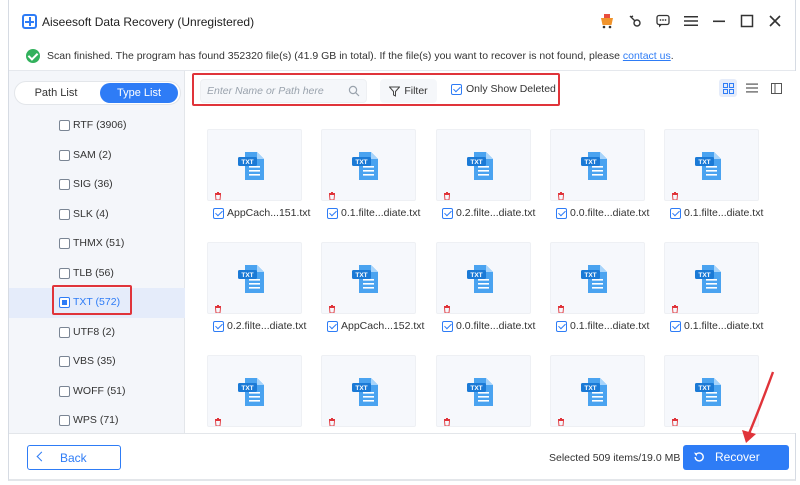  What do you see at coordinates (56, 93) in the screenshot?
I see `tab-path-list: Path List` at bounding box center [56, 93].